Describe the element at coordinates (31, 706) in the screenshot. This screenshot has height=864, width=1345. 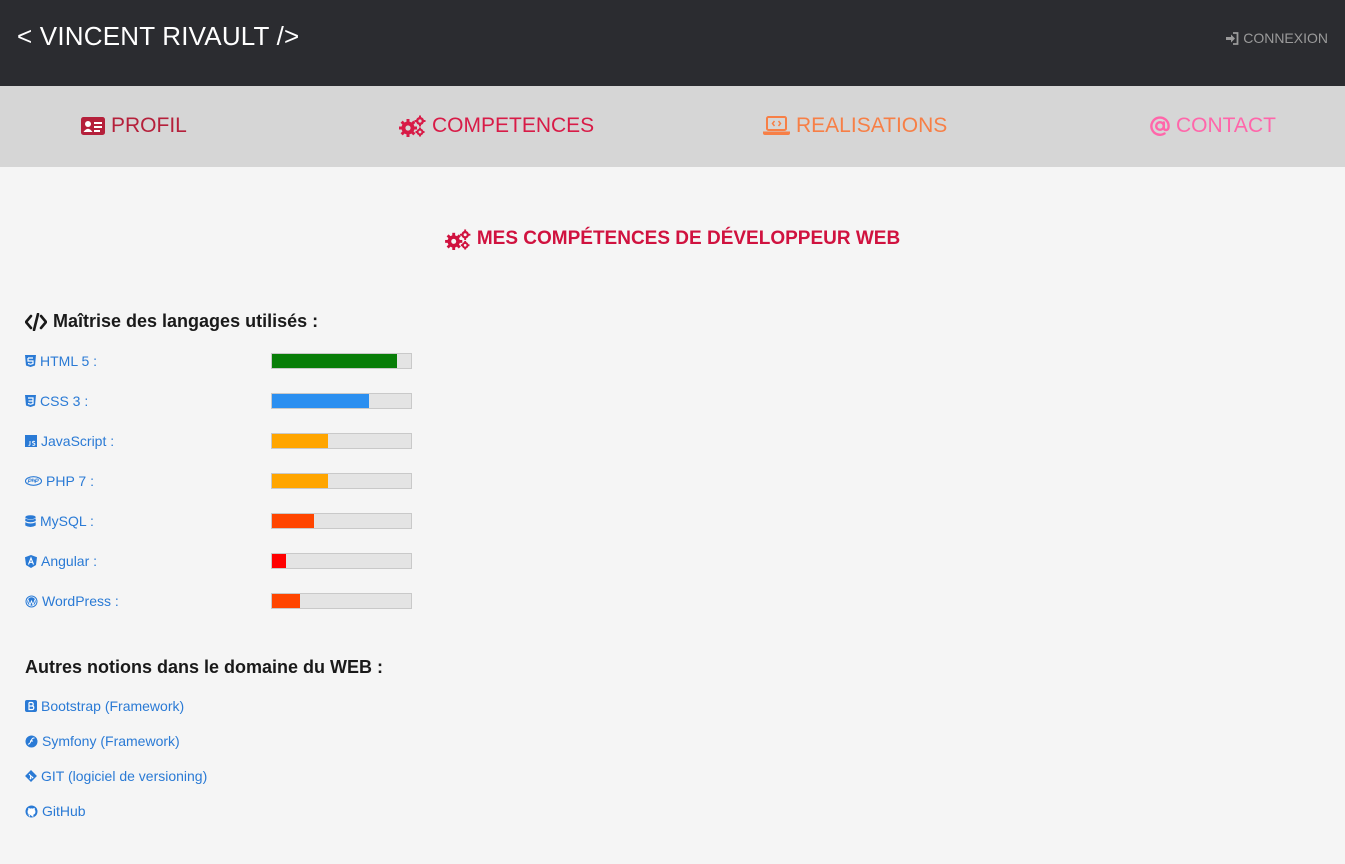
I see `bootstrap-icon` at that location.